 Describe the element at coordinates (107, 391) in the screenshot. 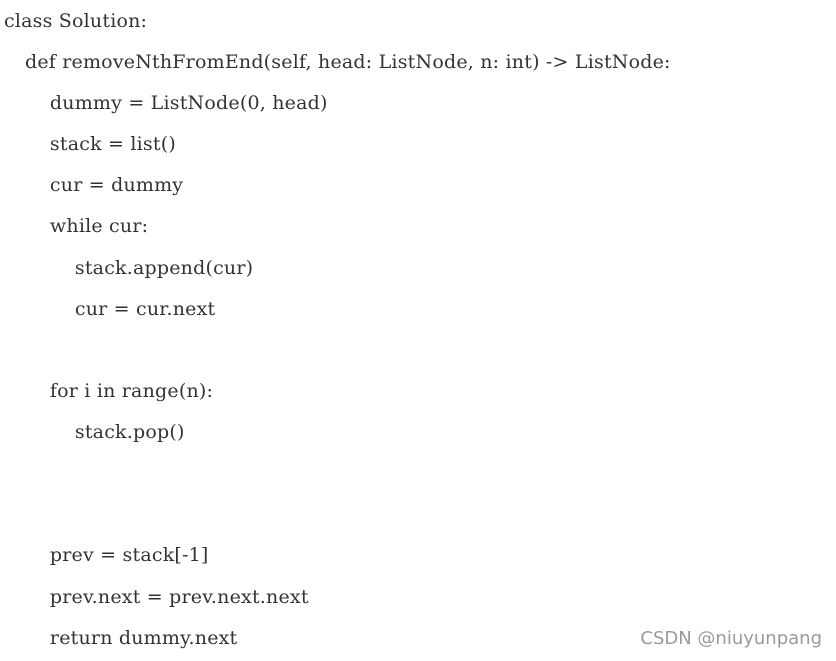

I see `code-line-for: for i in range(n):` at that location.